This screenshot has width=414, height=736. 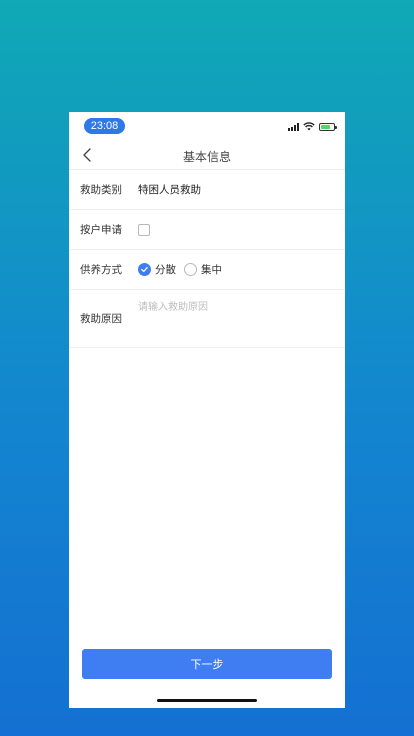 I want to click on radio-label-centralized: 集中, so click(x=211, y=270).